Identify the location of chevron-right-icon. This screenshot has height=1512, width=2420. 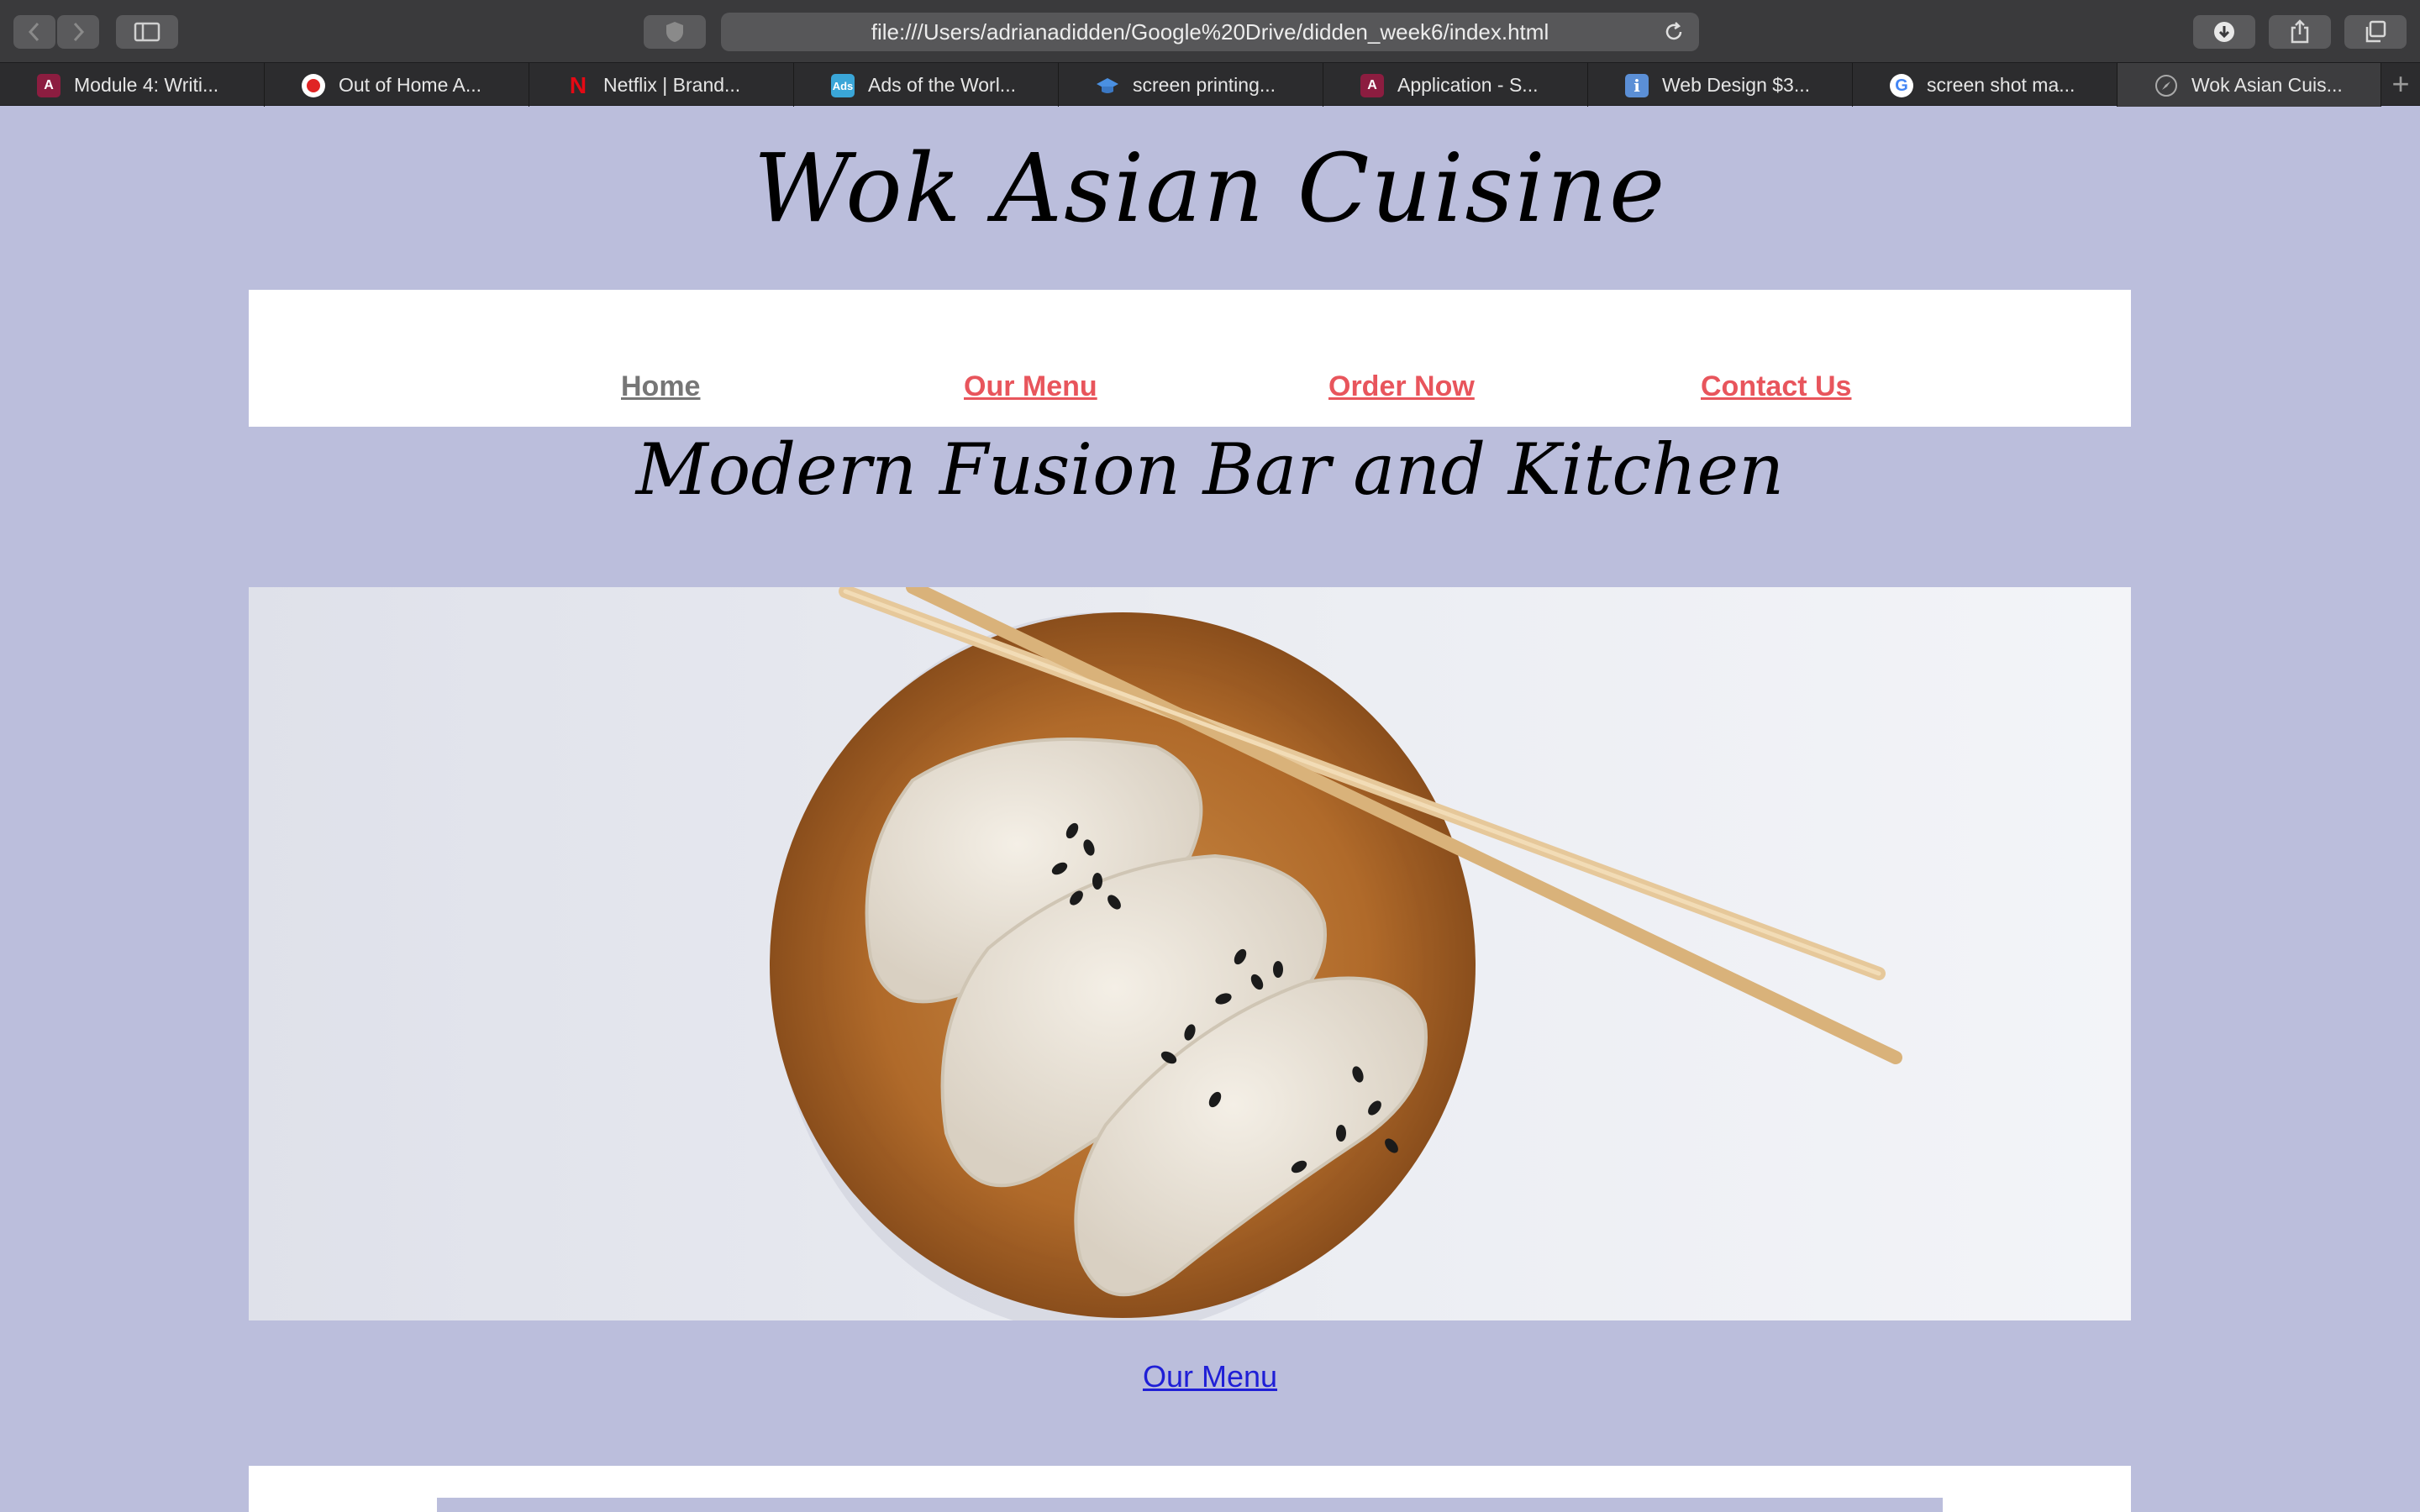
(79, 32).